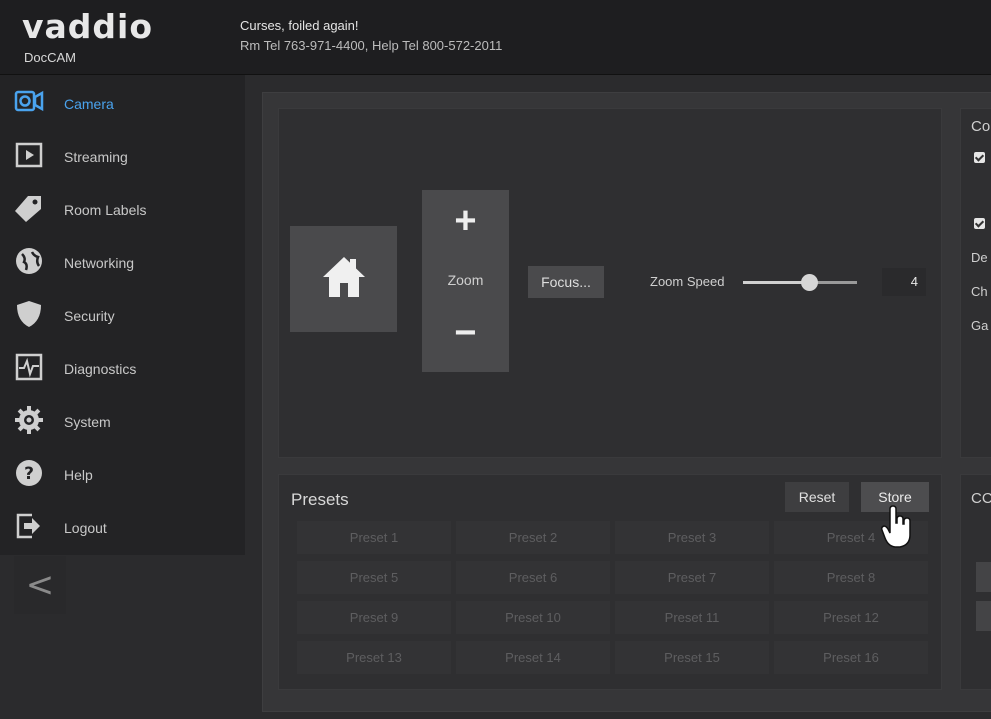 This screenshot has height=719, width=991. I want to click on globe-icon, so click(29, 261).